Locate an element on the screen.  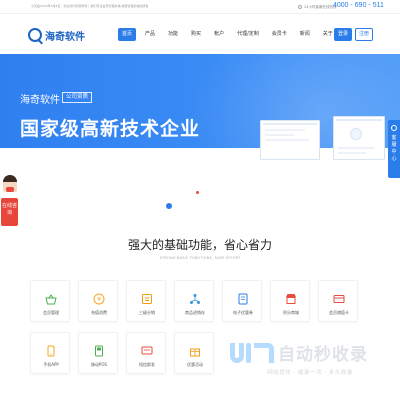
hero-accent-dot is located at coordinates (197, 192).